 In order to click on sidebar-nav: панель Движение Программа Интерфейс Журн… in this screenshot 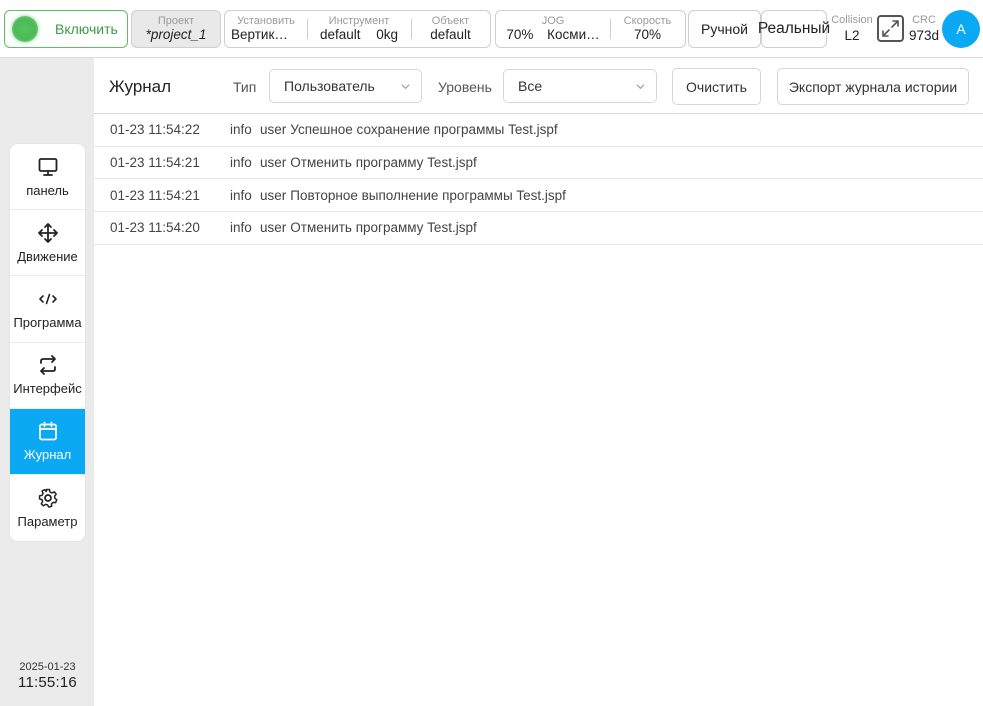, I will do `click(47, 343)`.